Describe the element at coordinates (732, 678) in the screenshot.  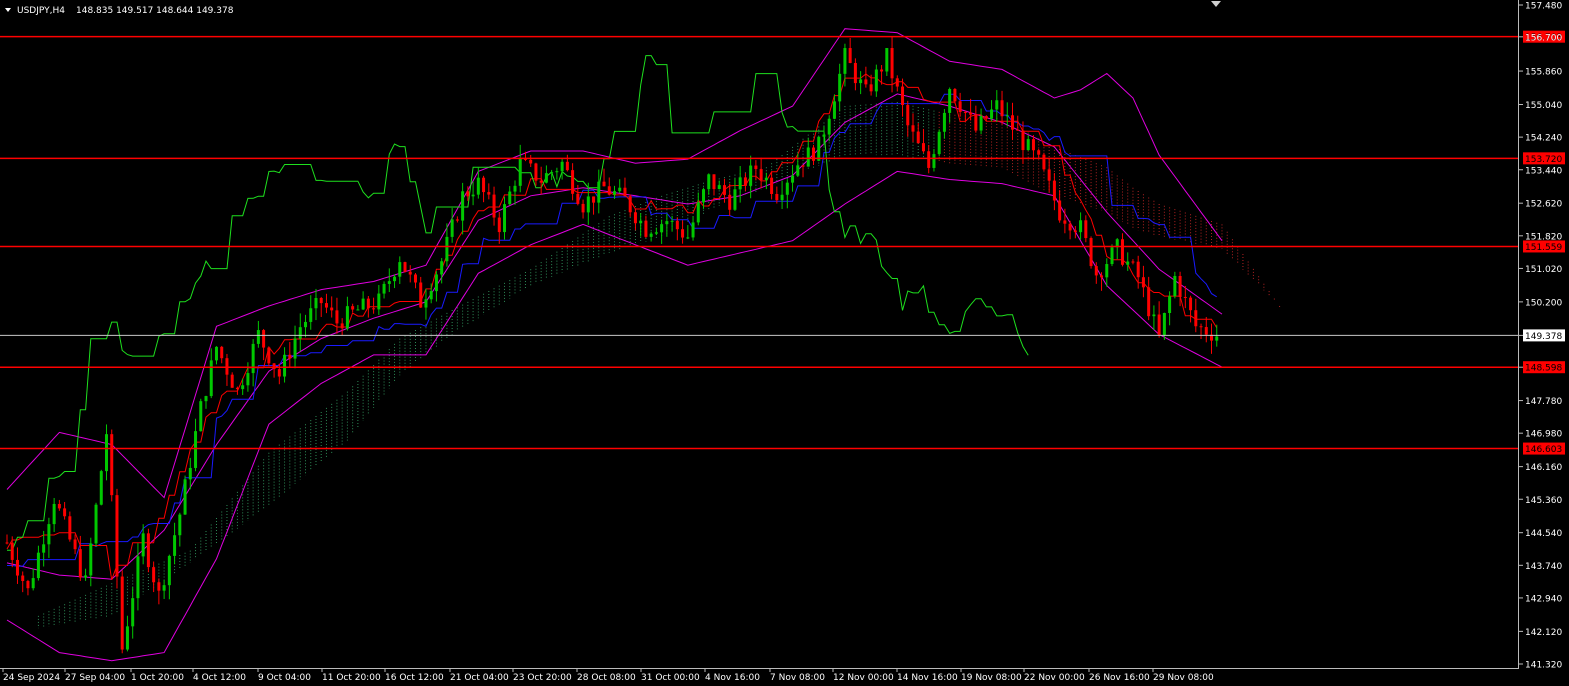
I see `time-tick-label: 4 Nov 16:00` at that location.